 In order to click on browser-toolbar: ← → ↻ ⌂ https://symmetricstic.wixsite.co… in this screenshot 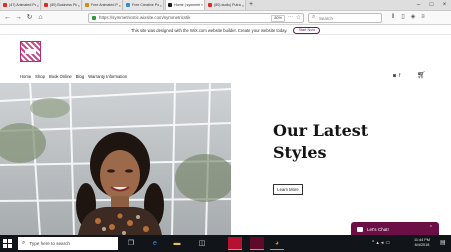, I will do `click(225, 18)`.